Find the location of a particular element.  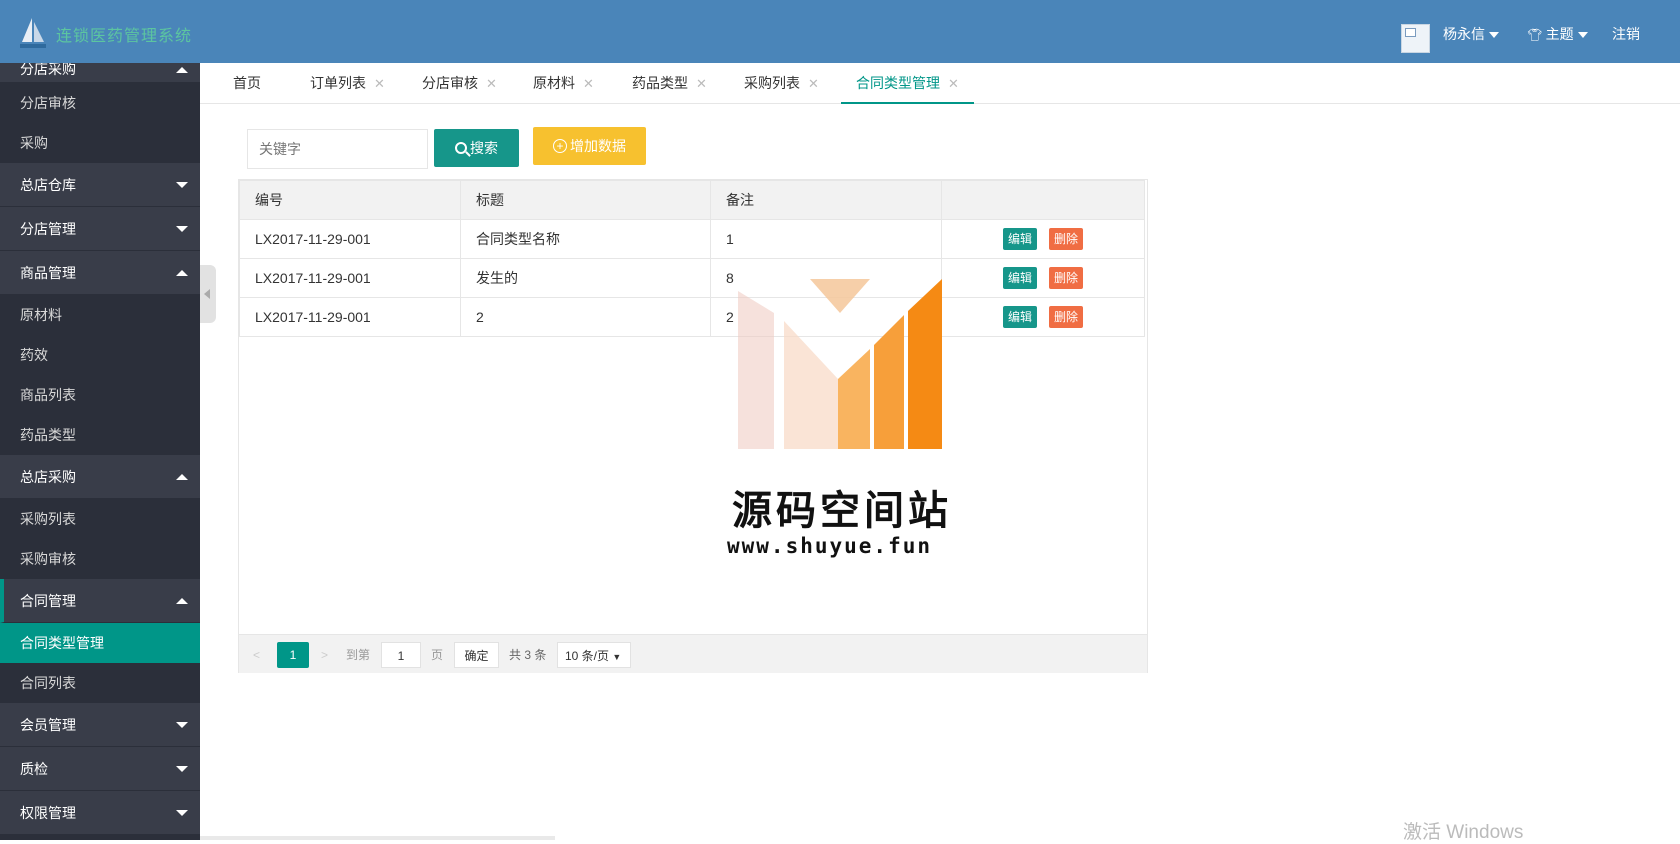

sidebar-item-purchase-review: 采购审核 is located at coordinates (100, 559).